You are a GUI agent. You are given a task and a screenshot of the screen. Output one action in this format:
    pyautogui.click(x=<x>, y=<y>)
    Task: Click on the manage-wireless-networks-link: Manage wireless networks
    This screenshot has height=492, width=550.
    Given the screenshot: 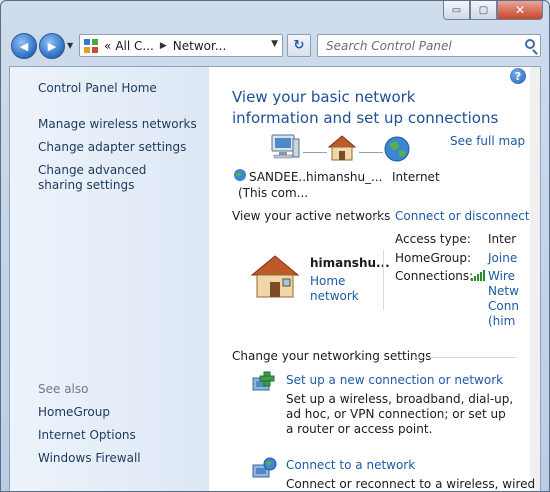 What is the action you would take?
    pyautogui.click(x=120, y=124)
    